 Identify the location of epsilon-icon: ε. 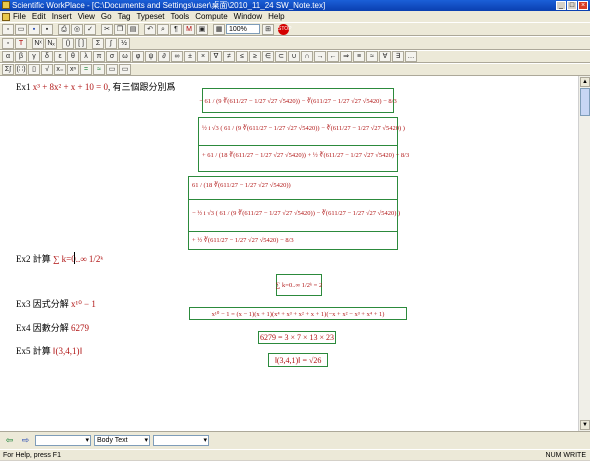
(60, 56).